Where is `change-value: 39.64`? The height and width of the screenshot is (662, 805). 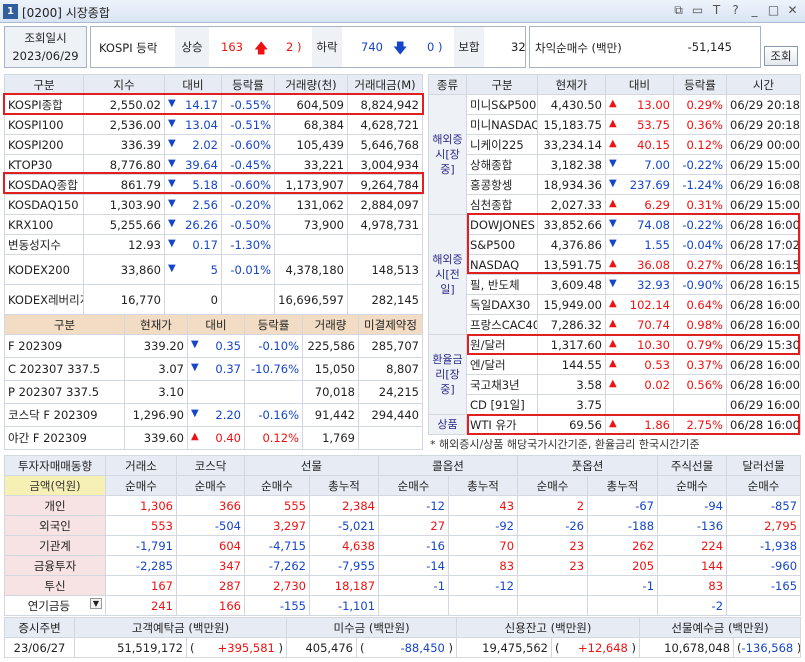 change-value: 39.64 is located at coordinates (201, 164).